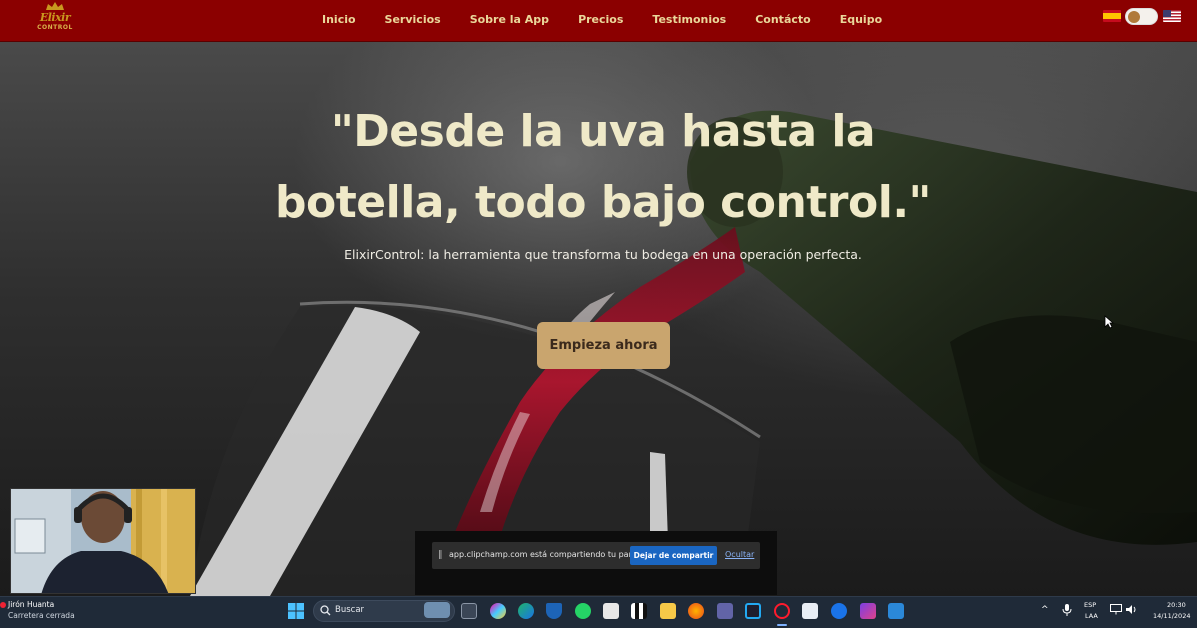 The image size is (1197, 628). What do you see at coordinates (739, 554) in the screenshot?
I see `hide-link: Ocultar` at bounding box center [739, 554].